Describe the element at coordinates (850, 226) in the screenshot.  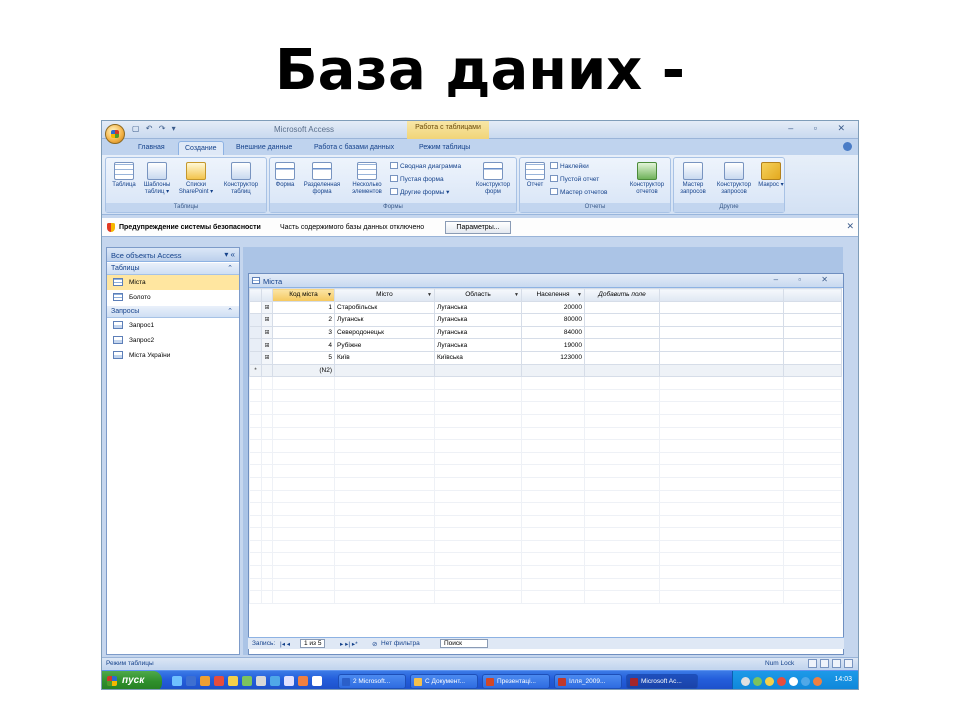
I see `close-icon: ✕` at that location.